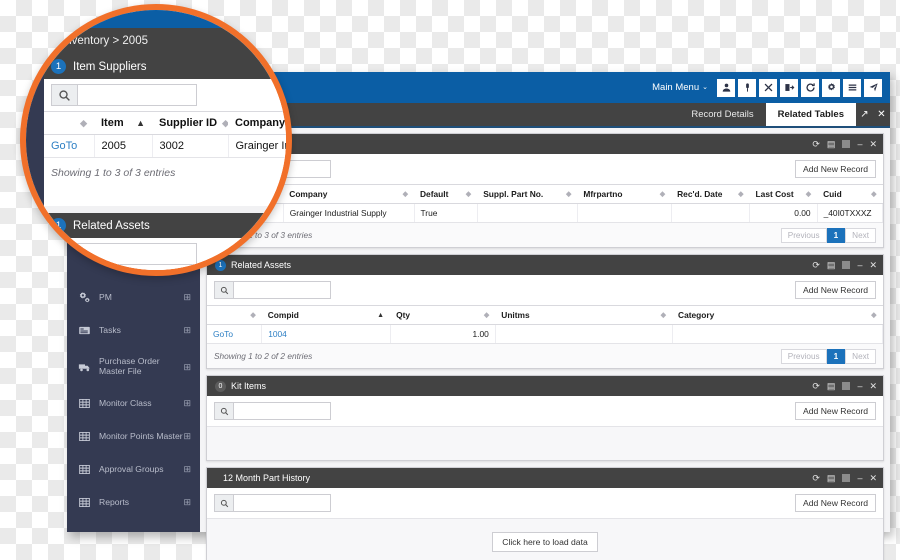  Describe the element at coordinates (133, 469) in the screenshot. I see `sidebar-item-approval-groups: Approval Groups ⊞` at that location.